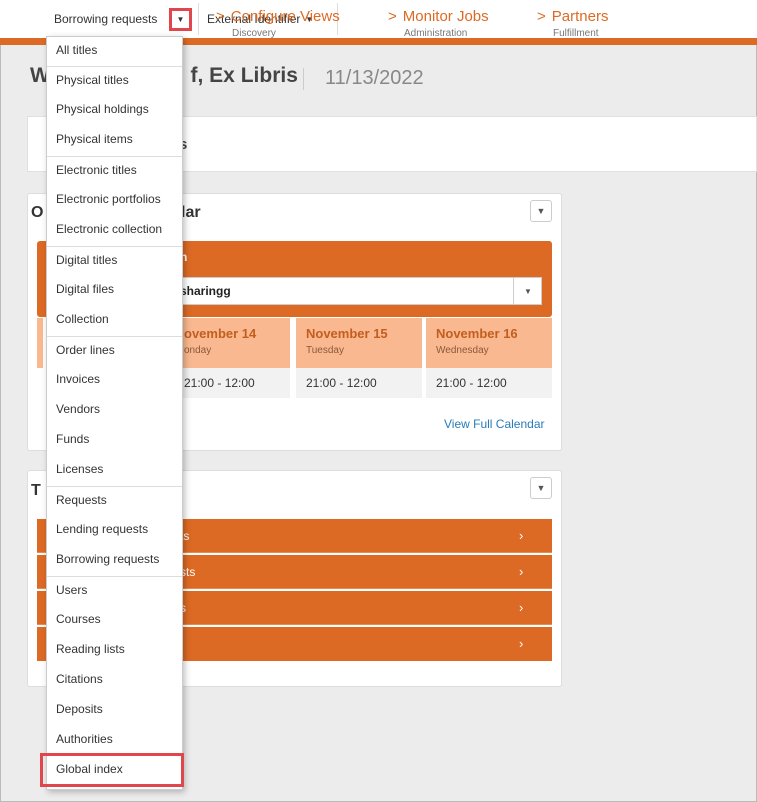 Image resolution: width=757 pixels, height=802 pixels. I want to click on day-date: November 15, so click(347, 333).